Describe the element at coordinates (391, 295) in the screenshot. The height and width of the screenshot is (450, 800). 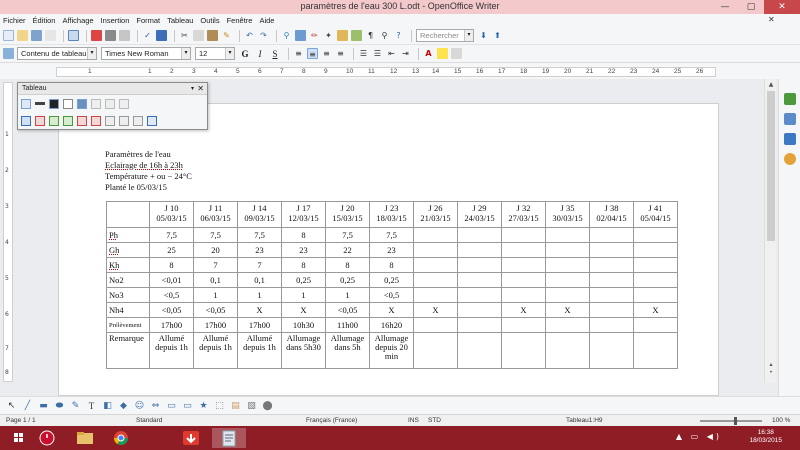
I see `table-cell: <0,5` at that location.